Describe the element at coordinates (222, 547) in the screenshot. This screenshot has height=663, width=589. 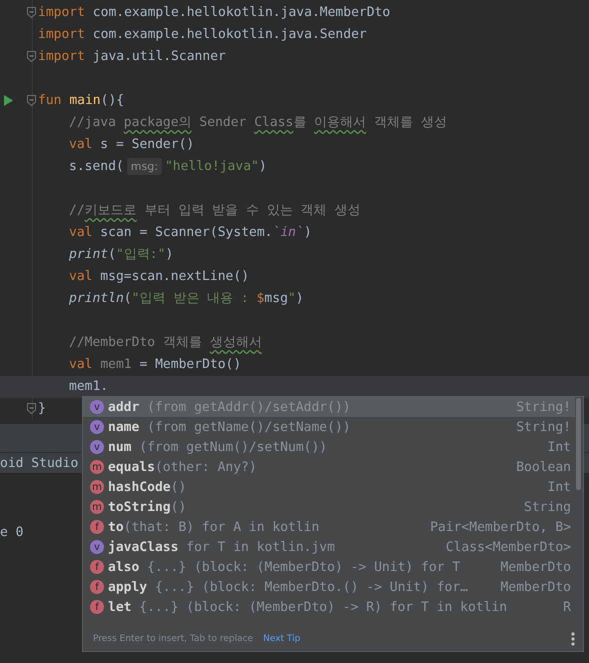
I see `item-label: javaClass for T in kotlin.jvm` at that location.